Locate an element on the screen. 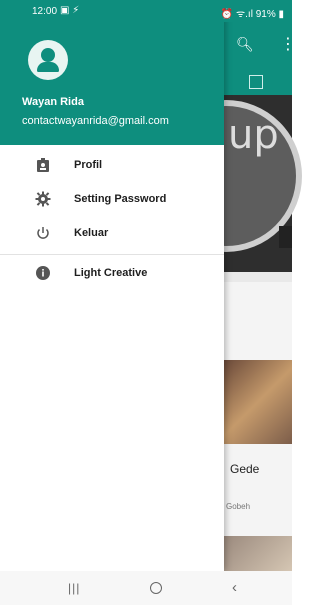  info-icon is located at coordinates (43, 274).